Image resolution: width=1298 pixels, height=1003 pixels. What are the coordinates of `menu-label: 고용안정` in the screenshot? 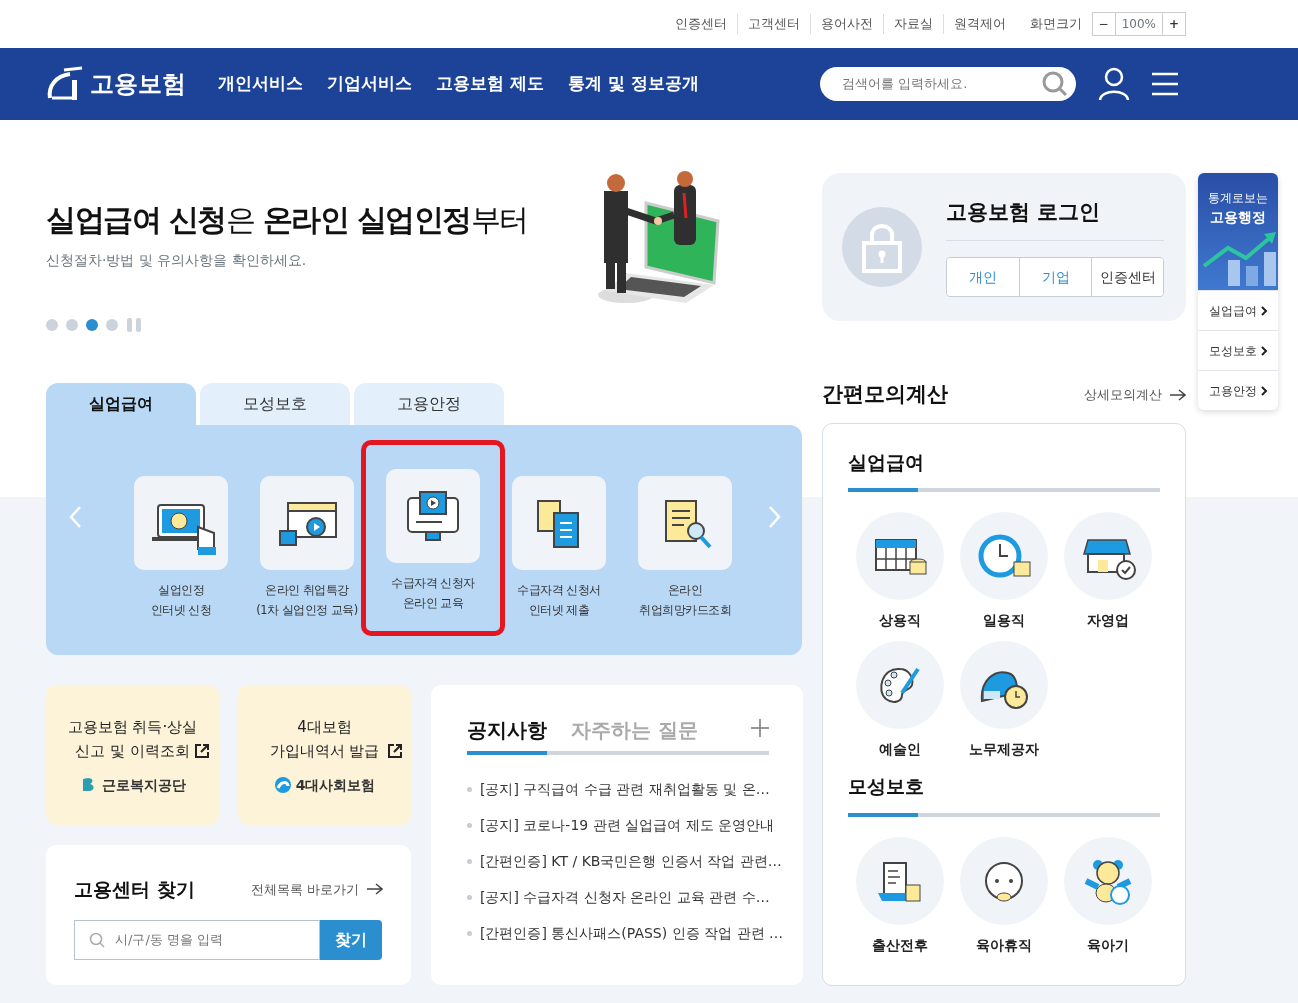 It's located at (1232, 391).